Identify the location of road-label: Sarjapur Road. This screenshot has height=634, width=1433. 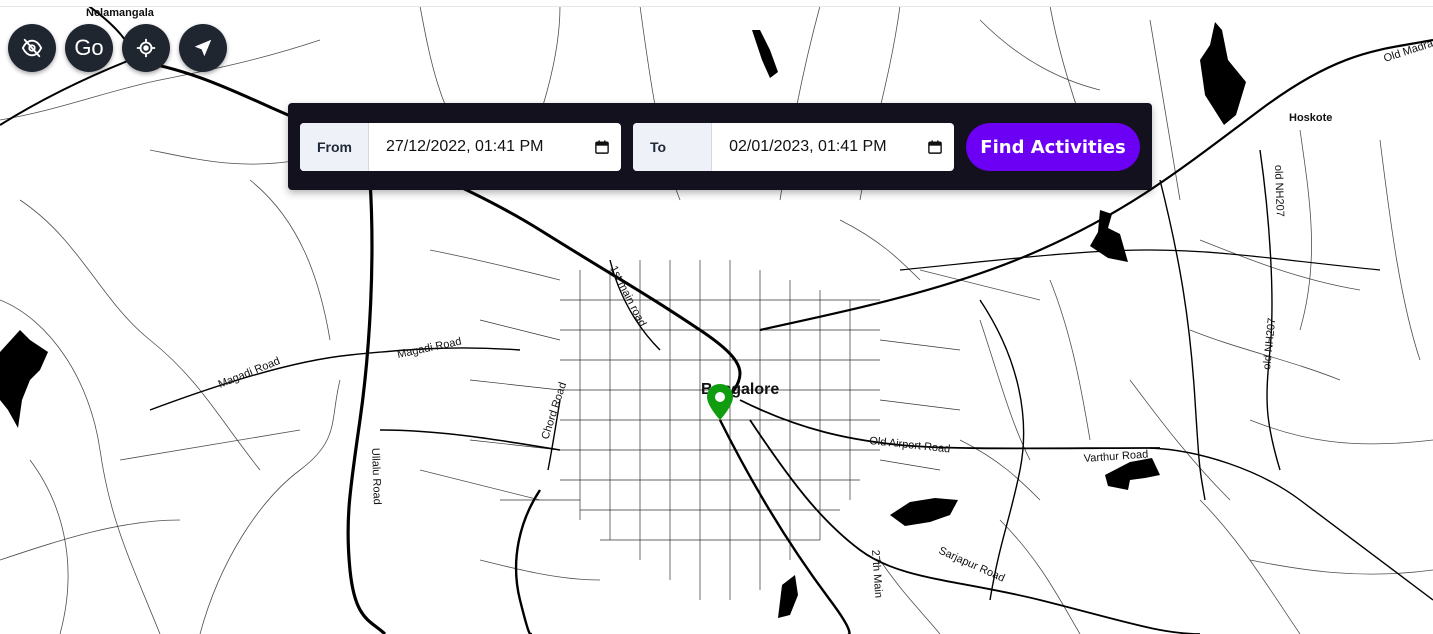
(972, 565).